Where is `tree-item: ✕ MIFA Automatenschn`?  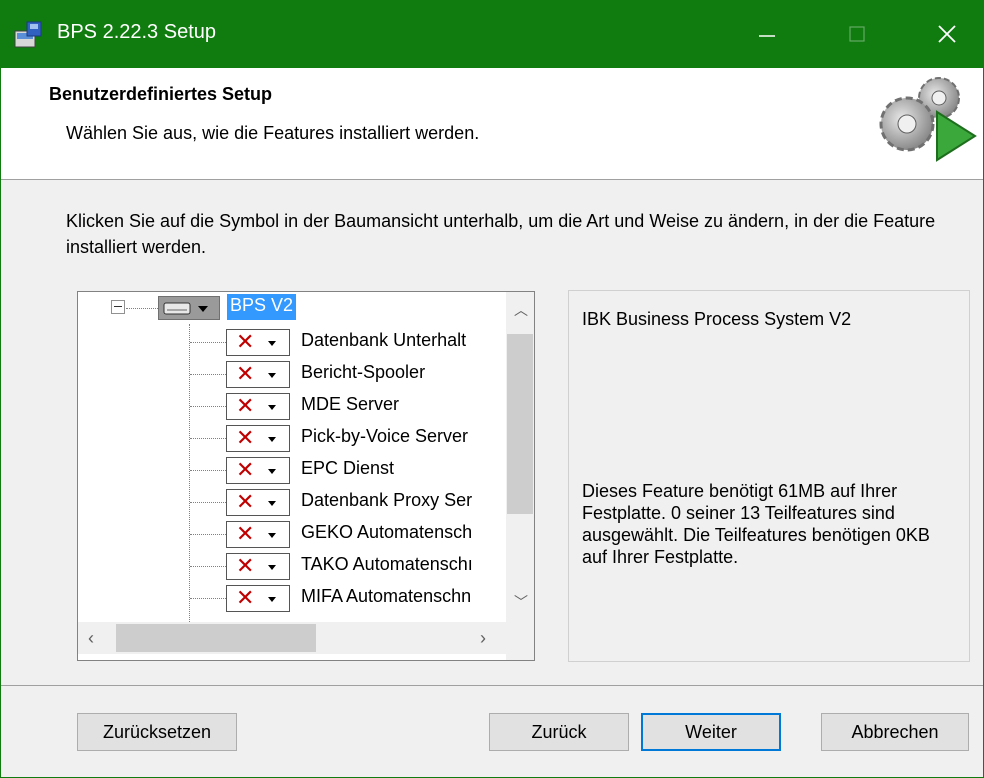 tree-item: ✕ MIFA Automatenschn is located at coordinates (292, 598).